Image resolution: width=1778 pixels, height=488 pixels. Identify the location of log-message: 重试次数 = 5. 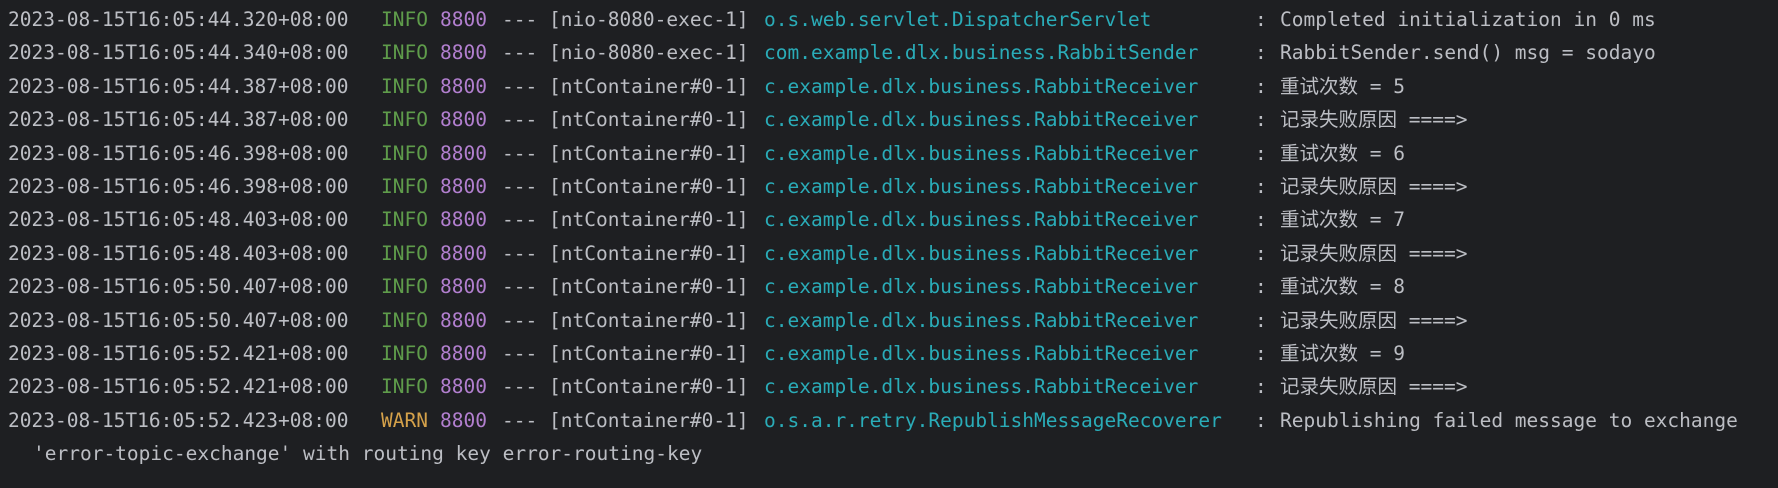
(1342, 86).